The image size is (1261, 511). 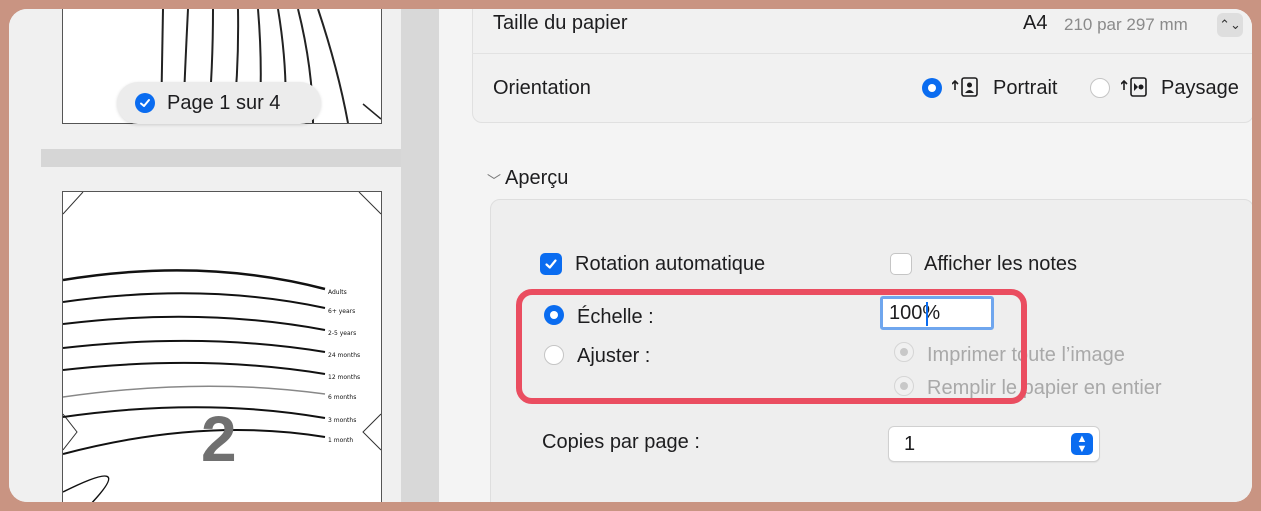 What do you see at coordinates (1200, 88) in the screenshot?
I see `landscape-label: Paysage` at bounding box center [1200, 88].